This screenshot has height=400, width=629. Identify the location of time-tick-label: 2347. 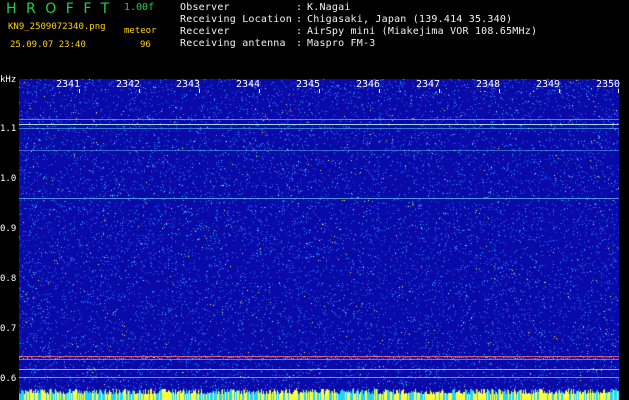
(428, 84).